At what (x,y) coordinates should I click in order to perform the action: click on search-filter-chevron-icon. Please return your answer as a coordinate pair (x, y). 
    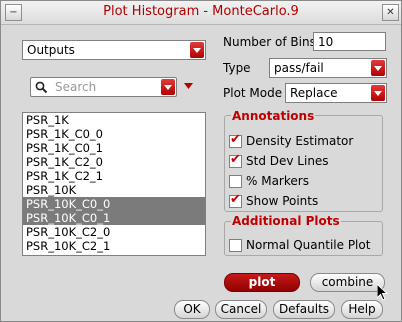
    Looking at the image, I should click on (189, 86).